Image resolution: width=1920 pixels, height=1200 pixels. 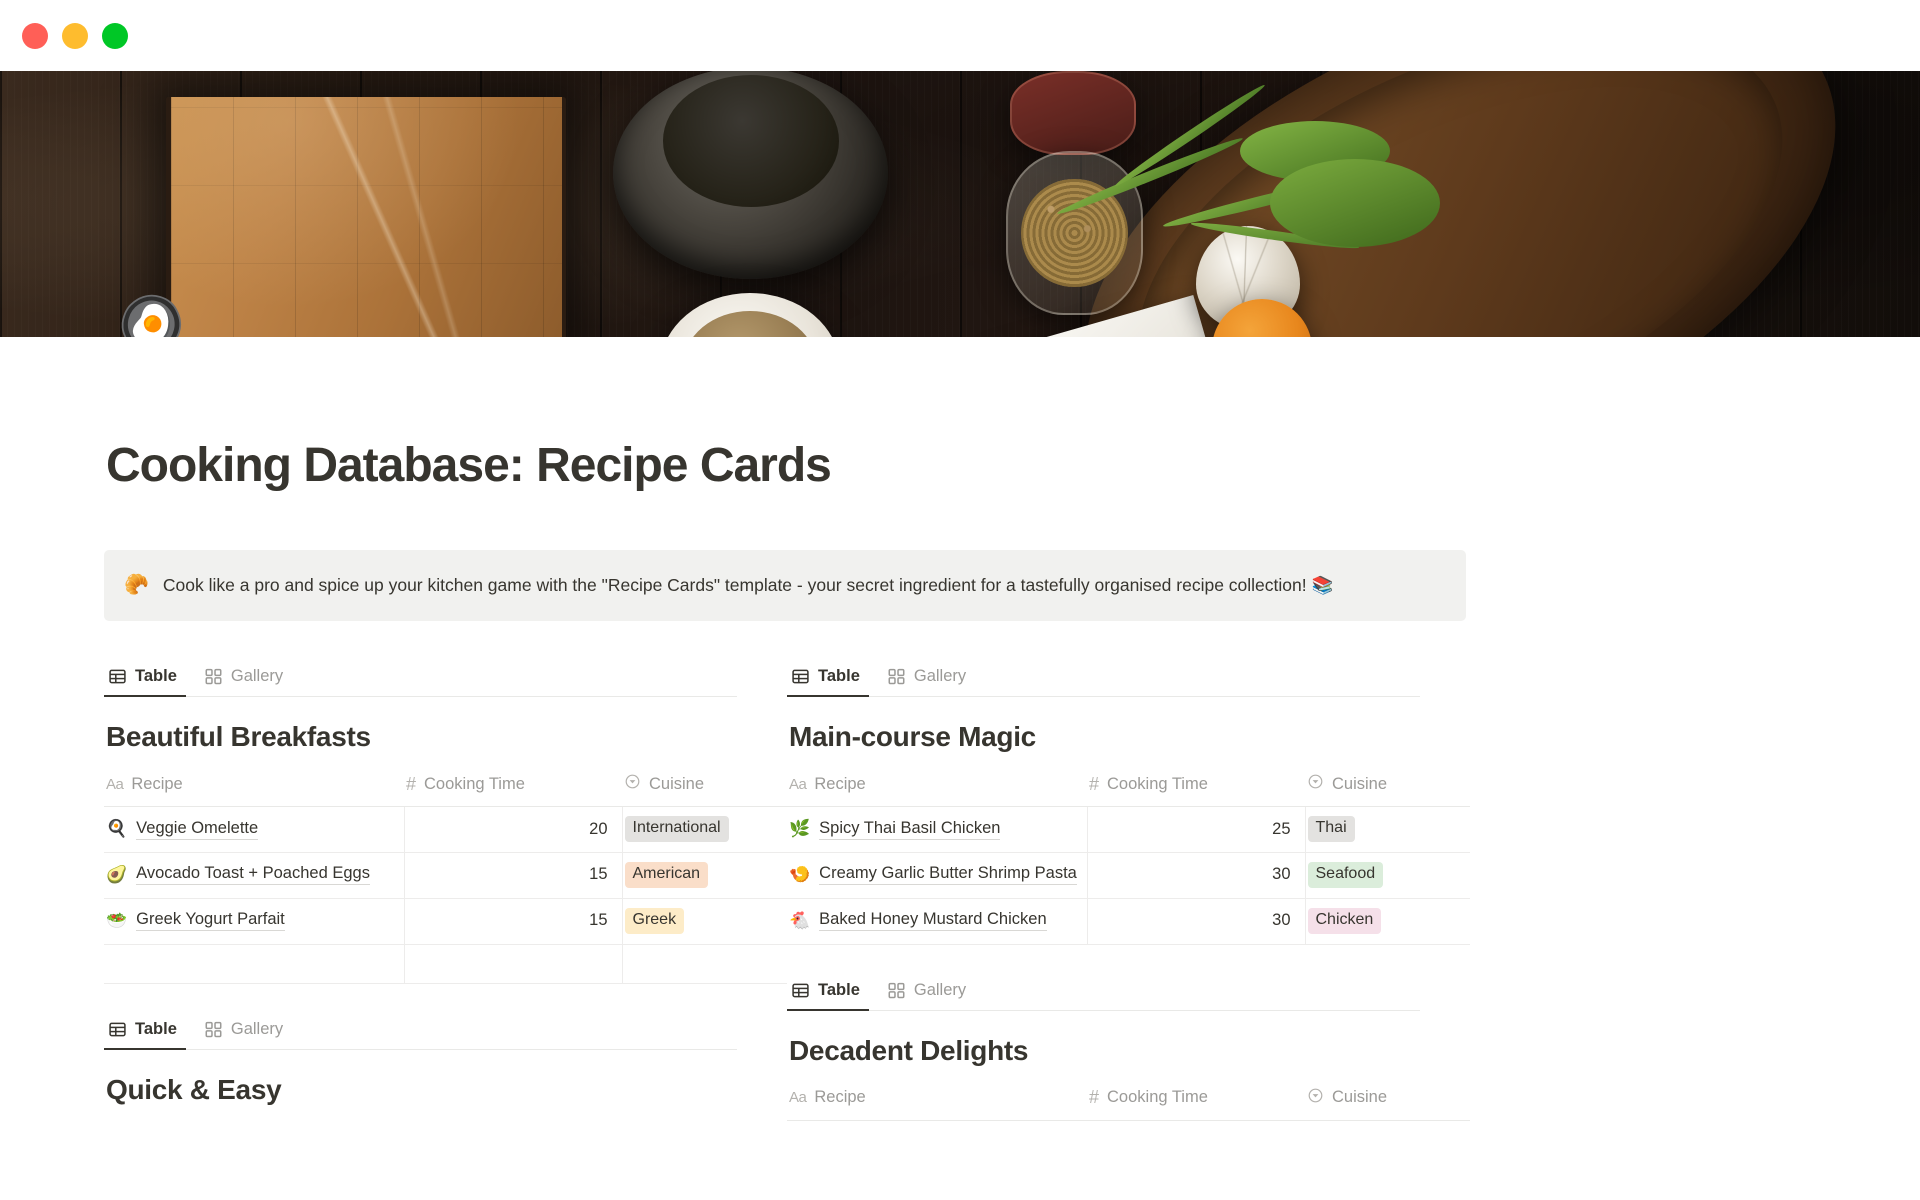 I want to click on mortar-and-pestle, so click(x=750, y=175).